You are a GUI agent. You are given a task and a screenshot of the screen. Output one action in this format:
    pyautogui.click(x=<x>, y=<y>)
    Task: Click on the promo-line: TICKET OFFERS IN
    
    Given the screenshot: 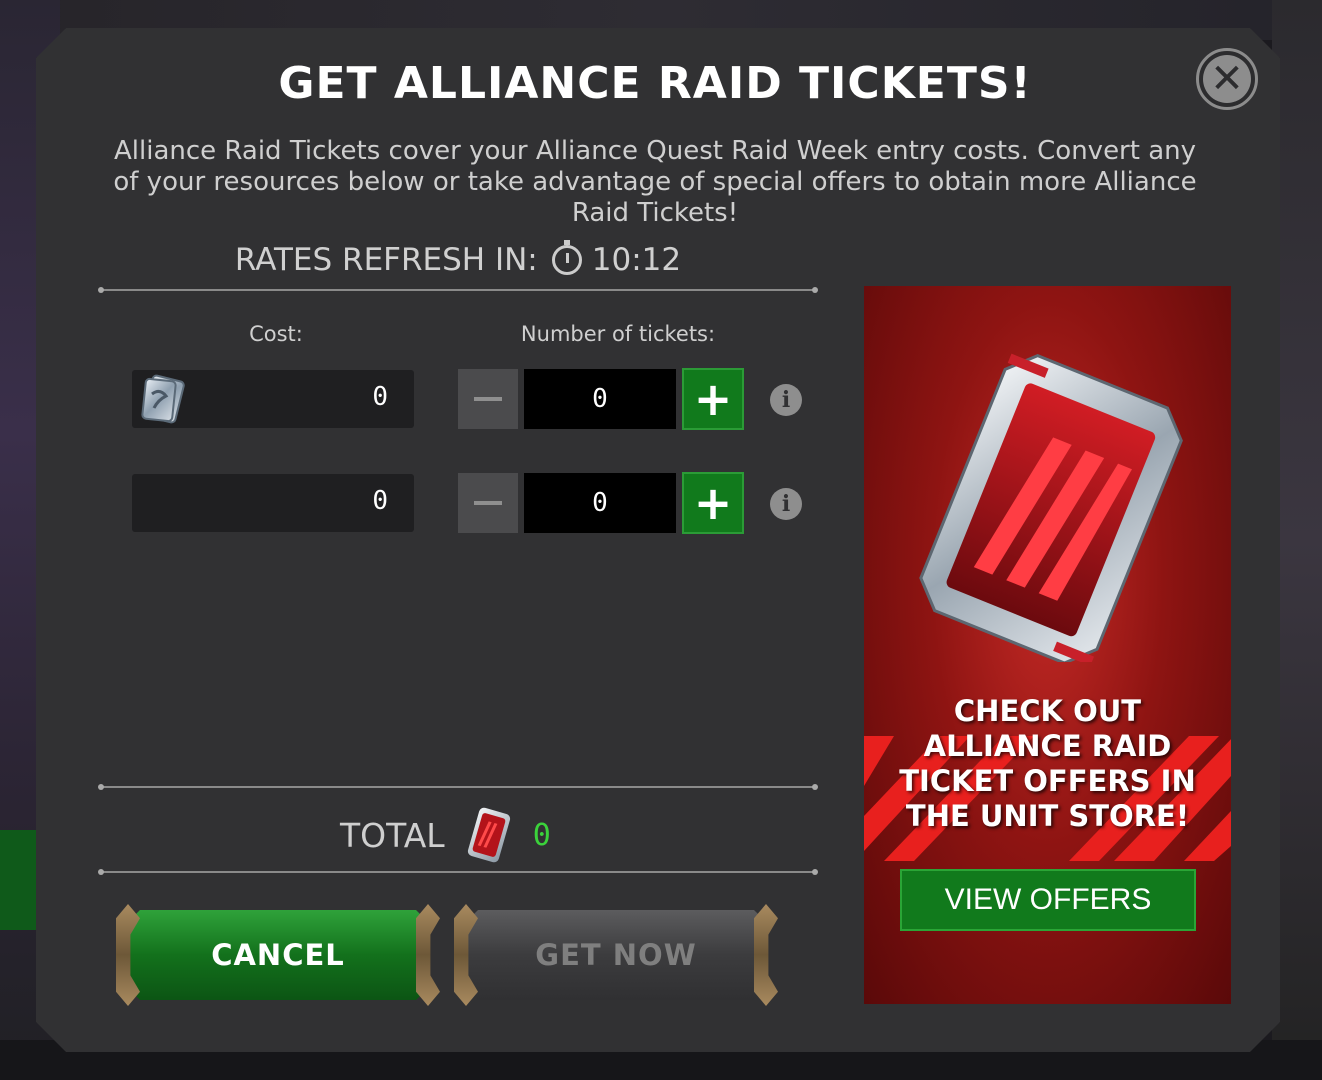 What is the action you would take?
    pyautogui.click(x=1047, y=781)
    